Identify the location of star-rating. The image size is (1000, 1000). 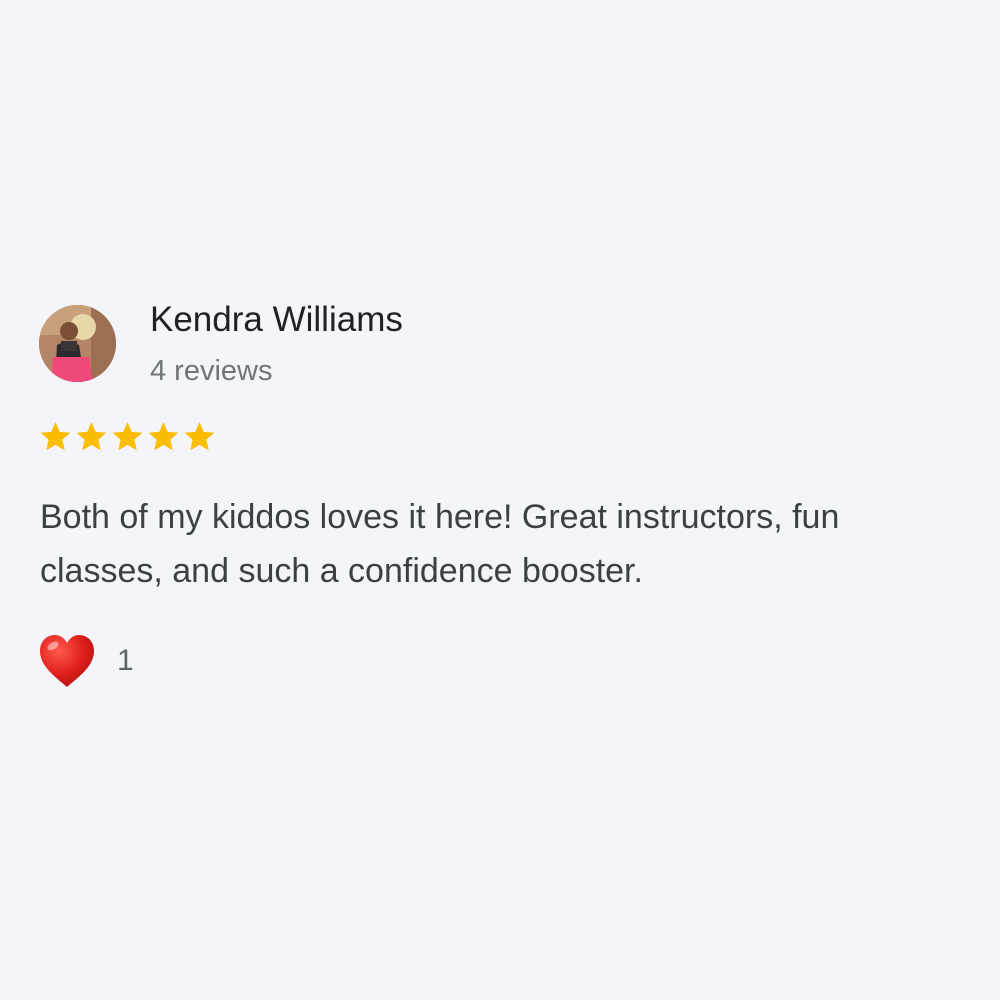
(127, 436).